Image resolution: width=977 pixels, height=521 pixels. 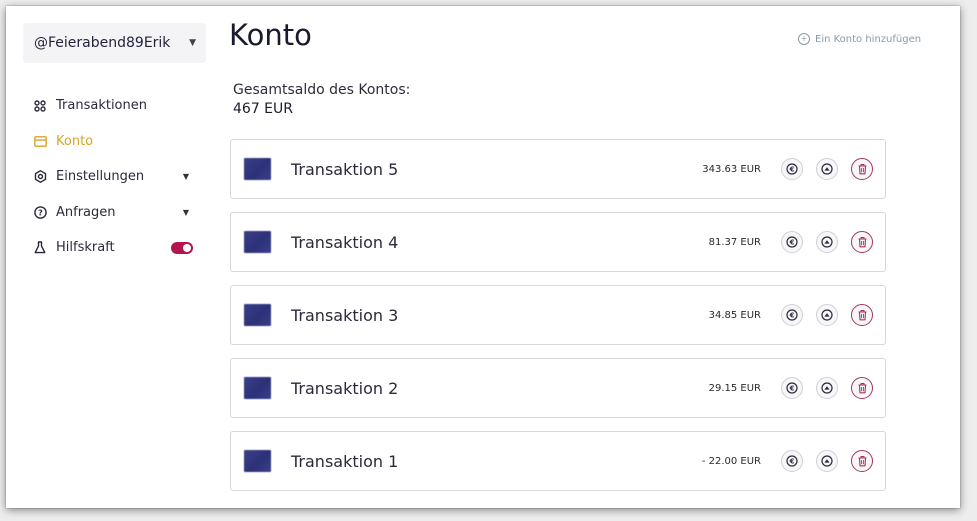 What do you see at coordinates (731, 461) in the screenshot?
I see `transaction-amount: - 22.00 EUR` at bounding box center [731, 461].